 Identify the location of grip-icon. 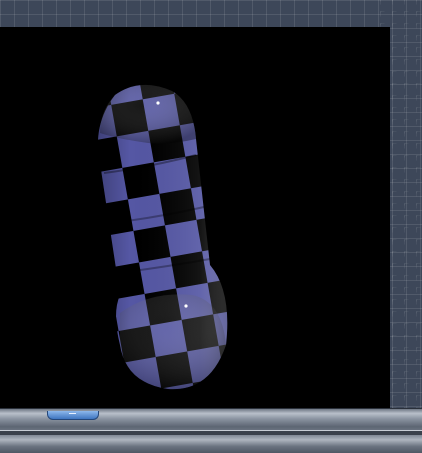
(72, 413).